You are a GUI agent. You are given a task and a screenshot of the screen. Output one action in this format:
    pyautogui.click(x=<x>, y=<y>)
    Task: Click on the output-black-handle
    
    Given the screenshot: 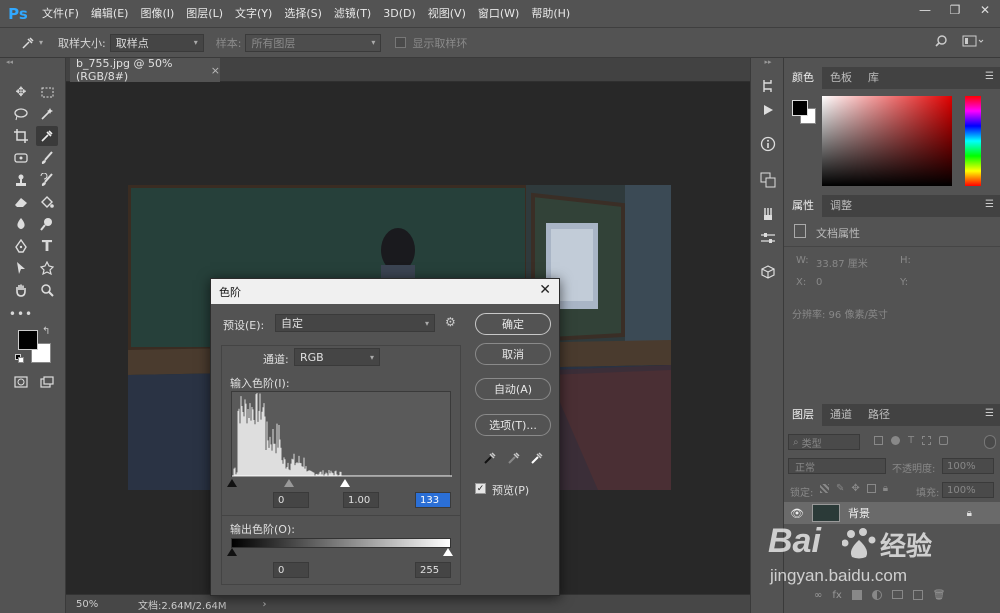 What is the action you would take?
    pyautogui.click(x=232, y=552)
    